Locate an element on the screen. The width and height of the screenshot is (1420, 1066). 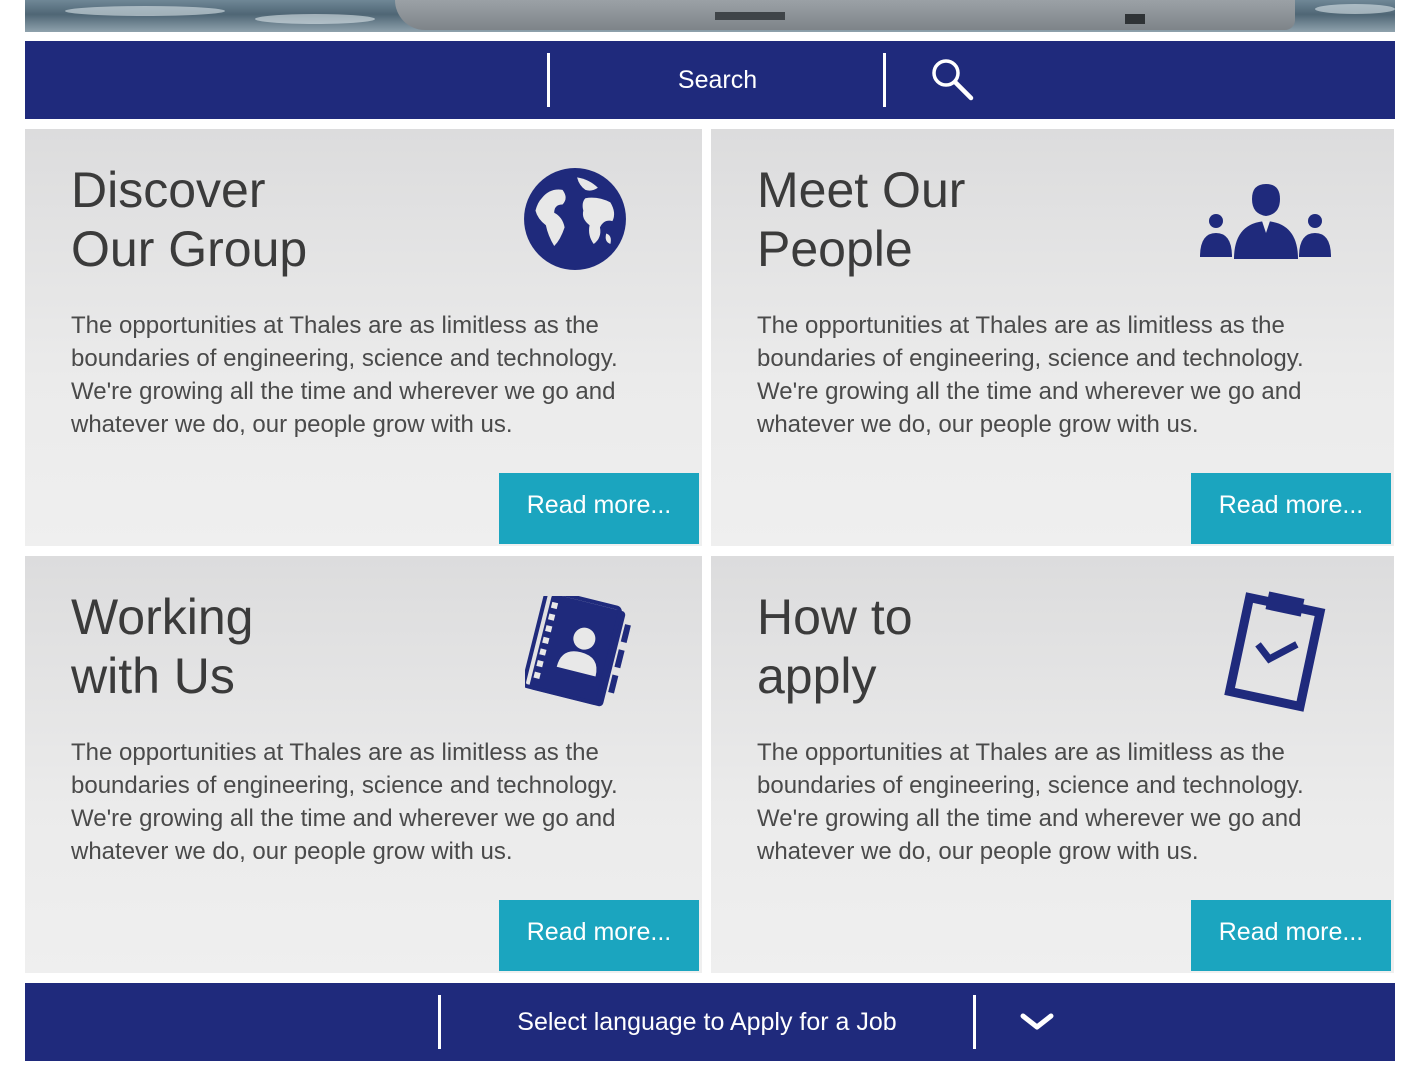
language-select-label: Select language to Apply for a Job is located at coordinates (707, 1022).